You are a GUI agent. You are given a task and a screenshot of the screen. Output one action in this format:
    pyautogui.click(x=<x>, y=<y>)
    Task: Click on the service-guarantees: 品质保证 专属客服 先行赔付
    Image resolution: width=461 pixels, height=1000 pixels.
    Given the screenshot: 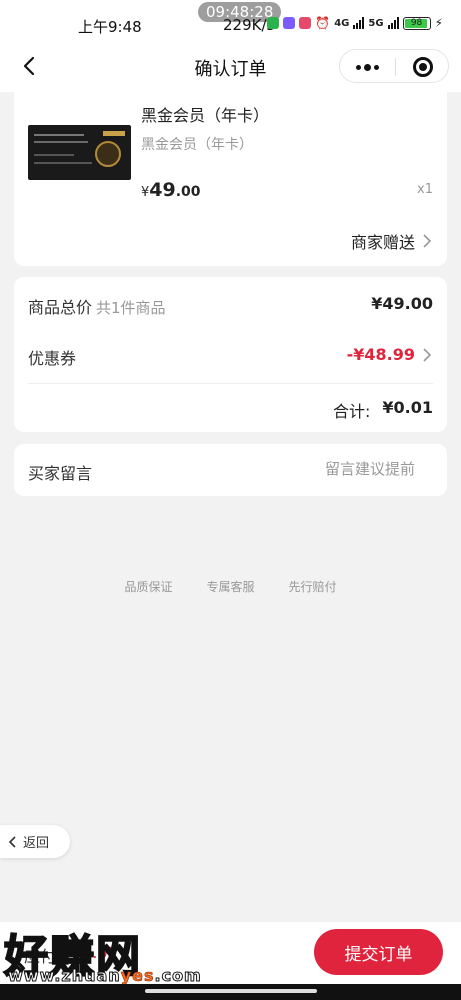 What is the action you would take?
    pyautogui.click(x=230, y=586)
    